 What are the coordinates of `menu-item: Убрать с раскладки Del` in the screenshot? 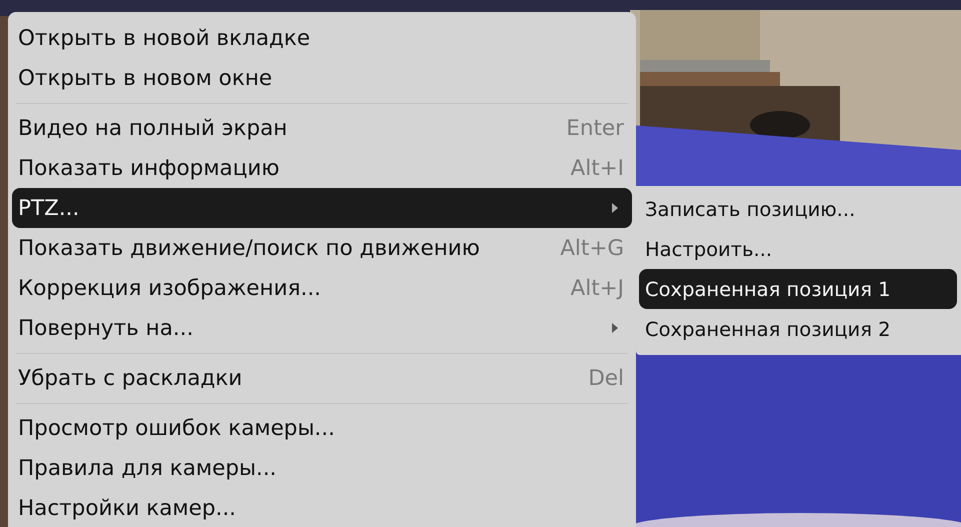 It's located at (322, 378).